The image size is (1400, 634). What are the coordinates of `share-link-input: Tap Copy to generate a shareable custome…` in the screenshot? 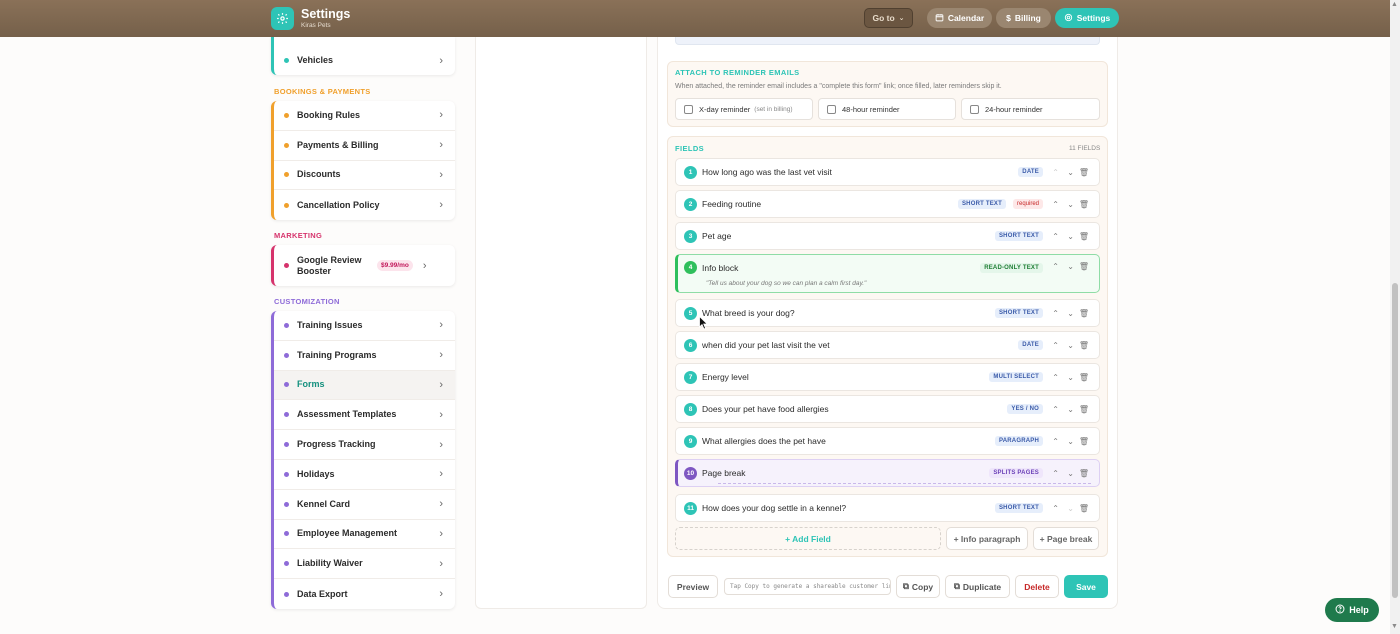 It's located at (807, 586).